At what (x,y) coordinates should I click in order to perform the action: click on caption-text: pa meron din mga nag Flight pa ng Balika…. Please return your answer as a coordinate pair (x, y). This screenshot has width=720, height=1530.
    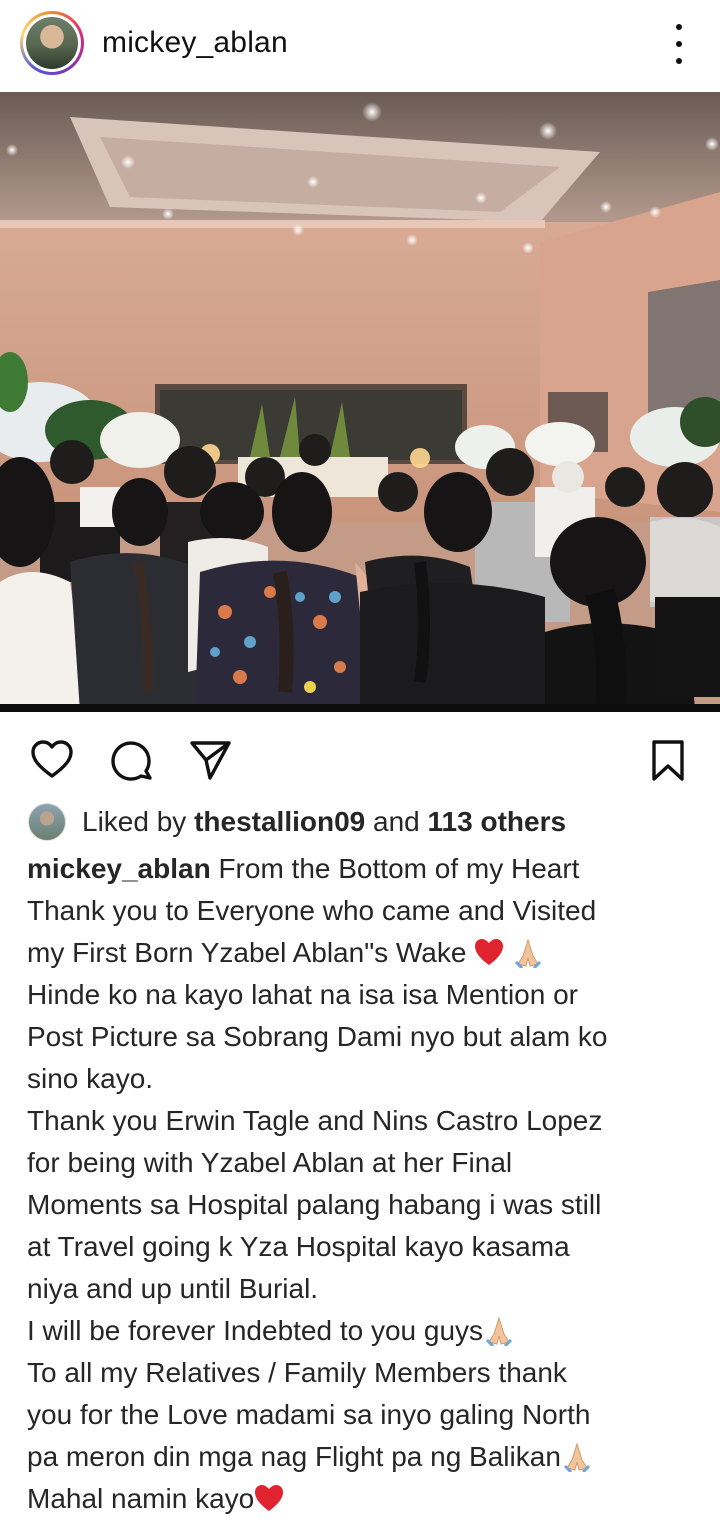
    Looking at the image, I should click on (294, 1456).